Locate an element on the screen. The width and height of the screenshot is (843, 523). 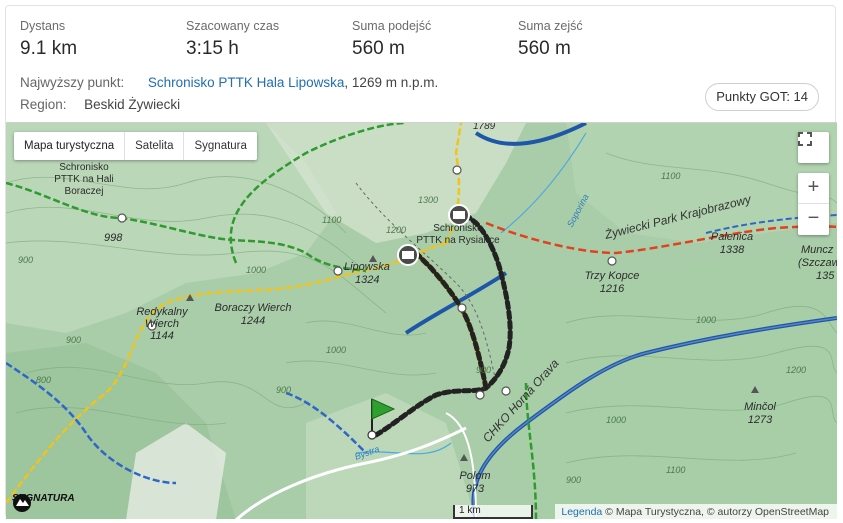
stat-distance-label: Dystans is located at coordinates (43, 26).